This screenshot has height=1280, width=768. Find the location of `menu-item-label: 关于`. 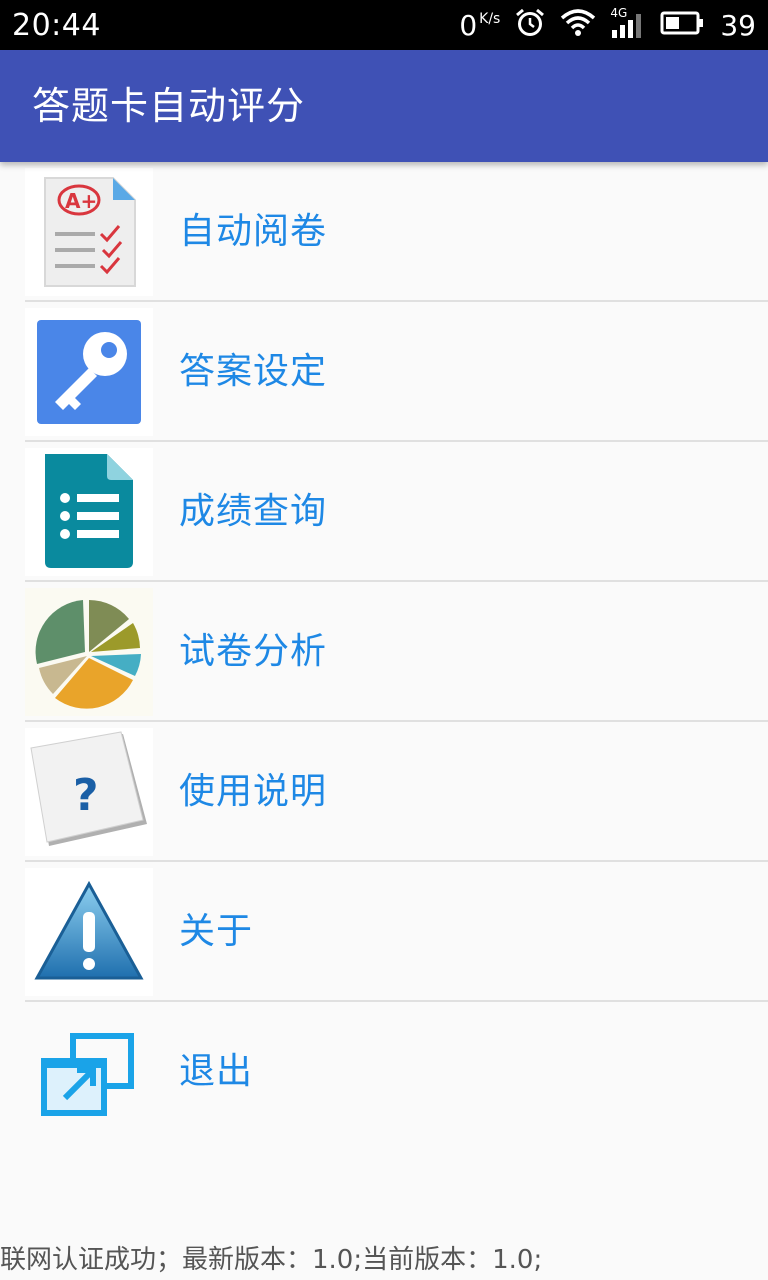

menu-item-label: 关于 is located at coordinates (216, 931).